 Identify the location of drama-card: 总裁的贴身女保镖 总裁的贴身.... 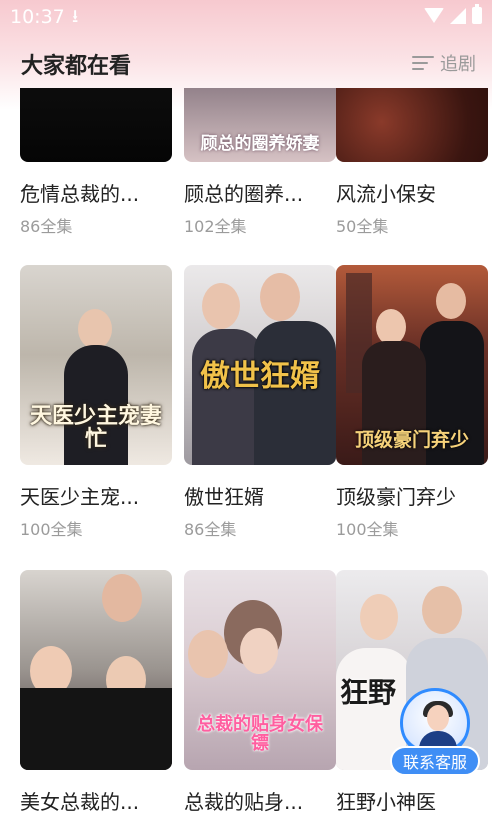
(260, 694).